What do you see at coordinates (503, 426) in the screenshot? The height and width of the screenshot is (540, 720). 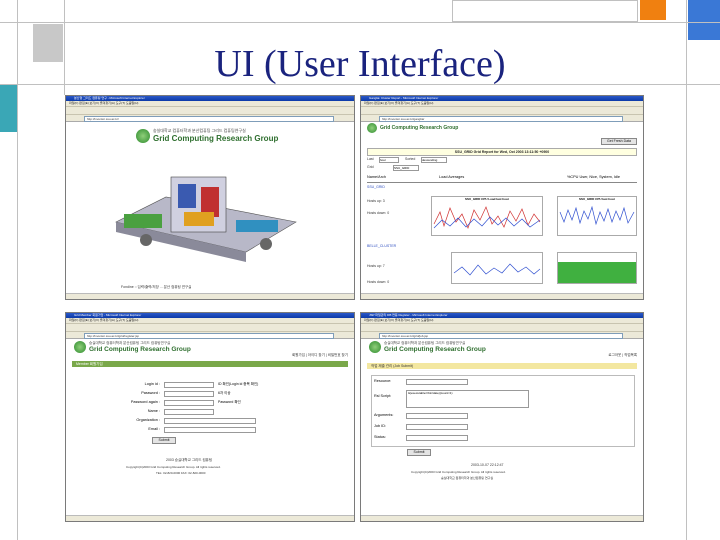 I see `form-row: Job ID:` at bounding box center [503, 426].